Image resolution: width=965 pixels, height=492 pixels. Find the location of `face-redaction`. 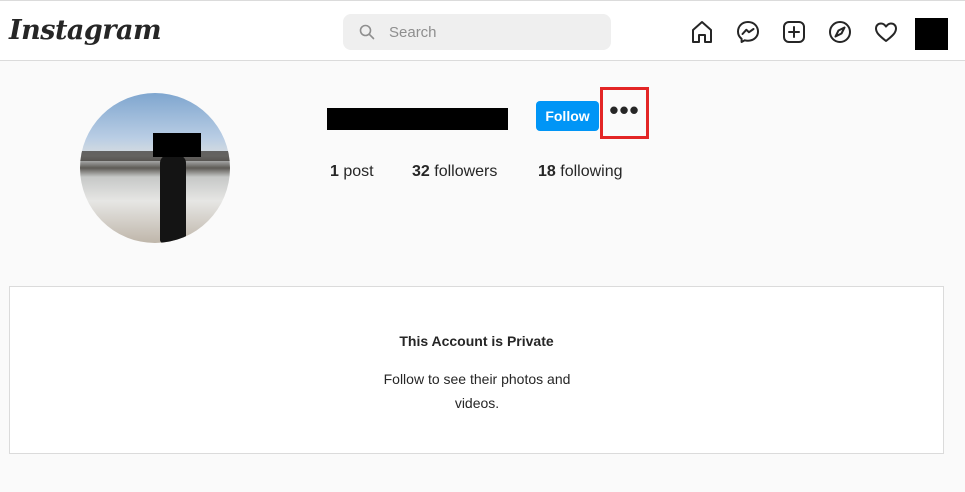

face-redaction is located at coordinates (177, 145).